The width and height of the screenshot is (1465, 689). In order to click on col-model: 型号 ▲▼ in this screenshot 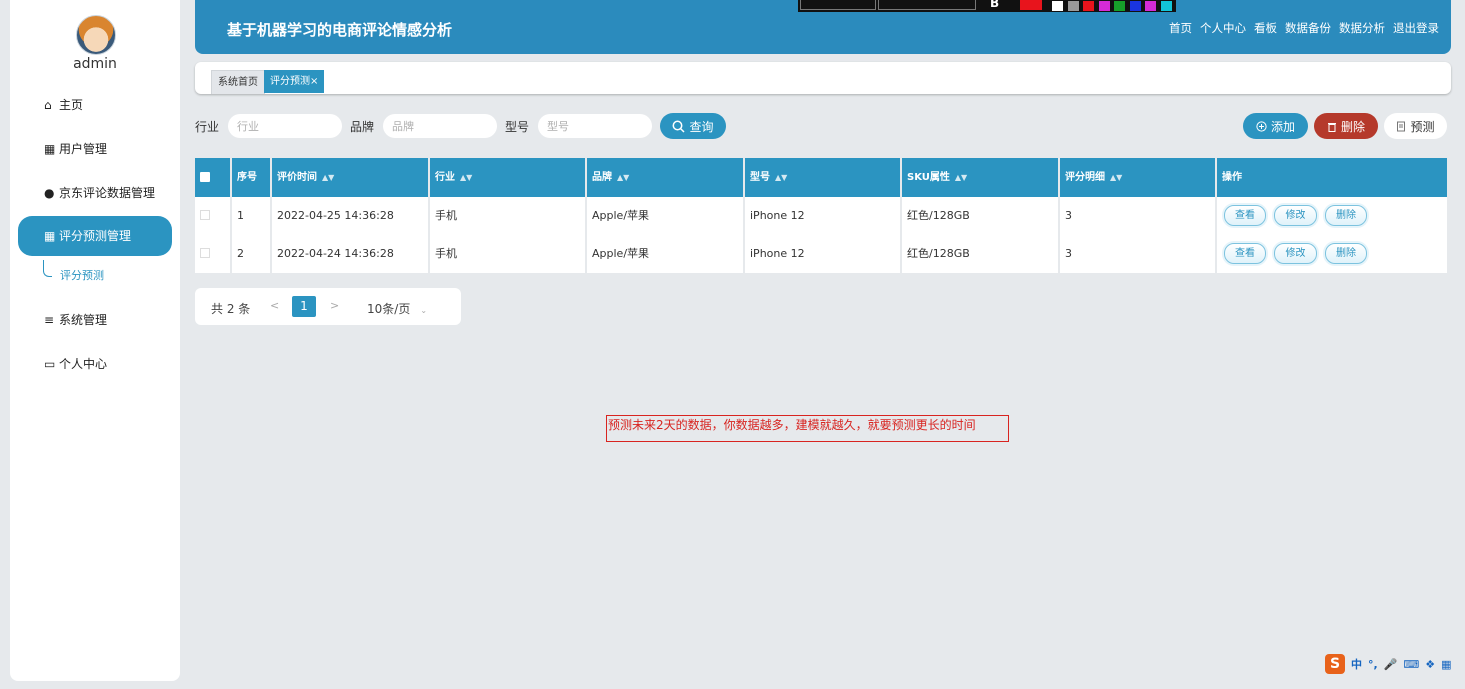, I will do `click(822, 177)`.